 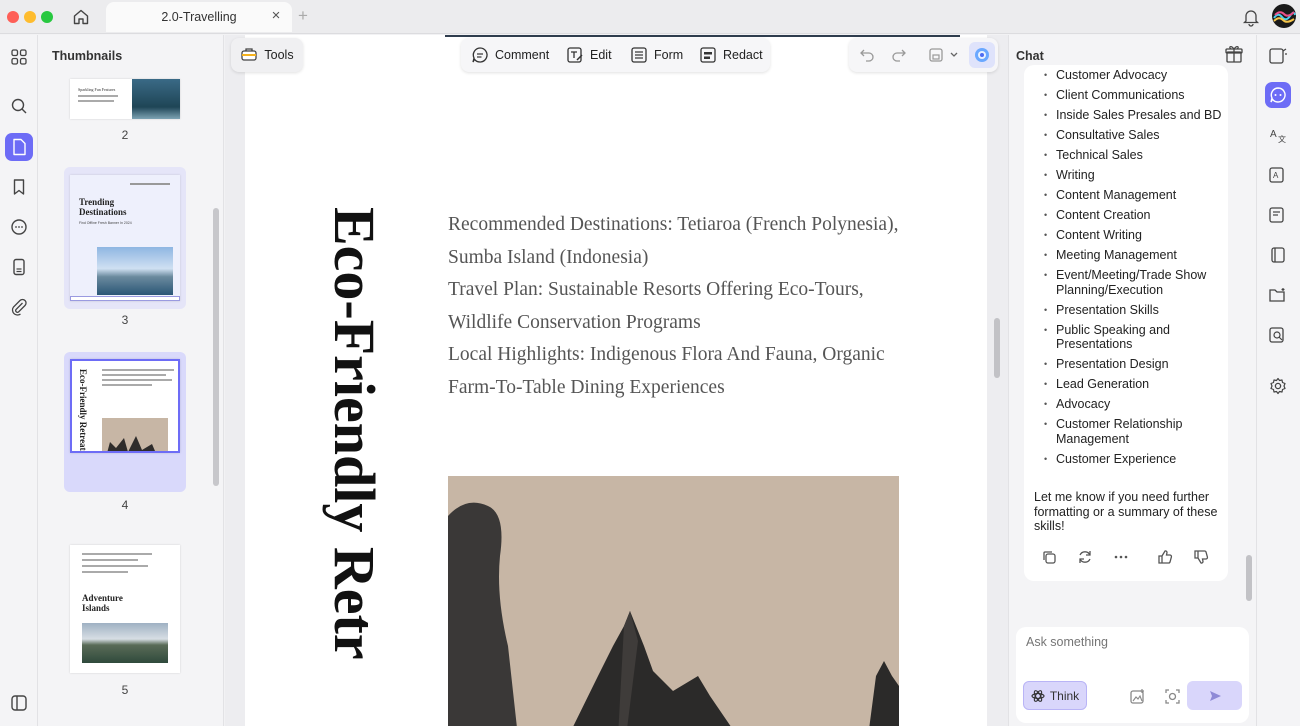 I want to click on copy-icon, so click(x=1049, y=557).